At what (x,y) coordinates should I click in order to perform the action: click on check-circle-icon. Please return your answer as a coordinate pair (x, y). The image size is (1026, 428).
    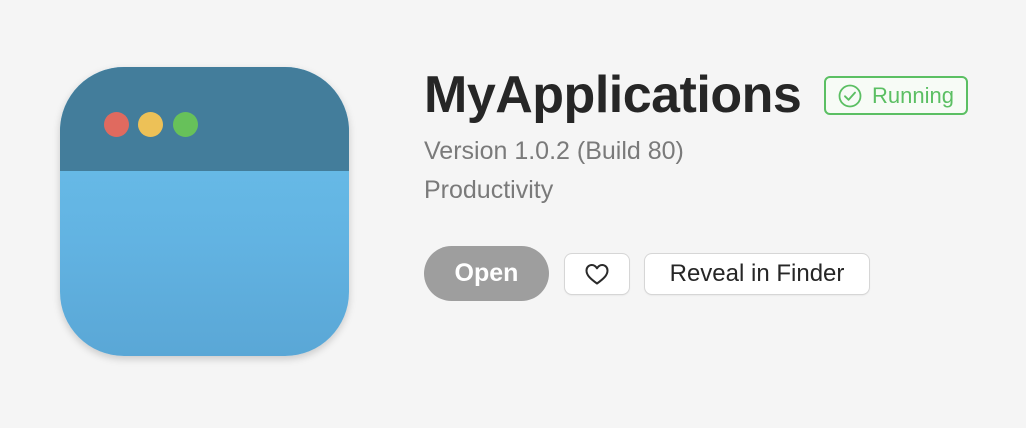
    Looking at the image, I should click on (850, 95).